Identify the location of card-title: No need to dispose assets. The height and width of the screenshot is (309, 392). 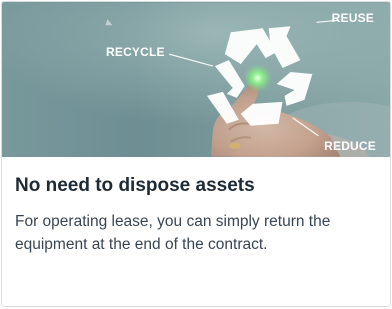
(135, 185).